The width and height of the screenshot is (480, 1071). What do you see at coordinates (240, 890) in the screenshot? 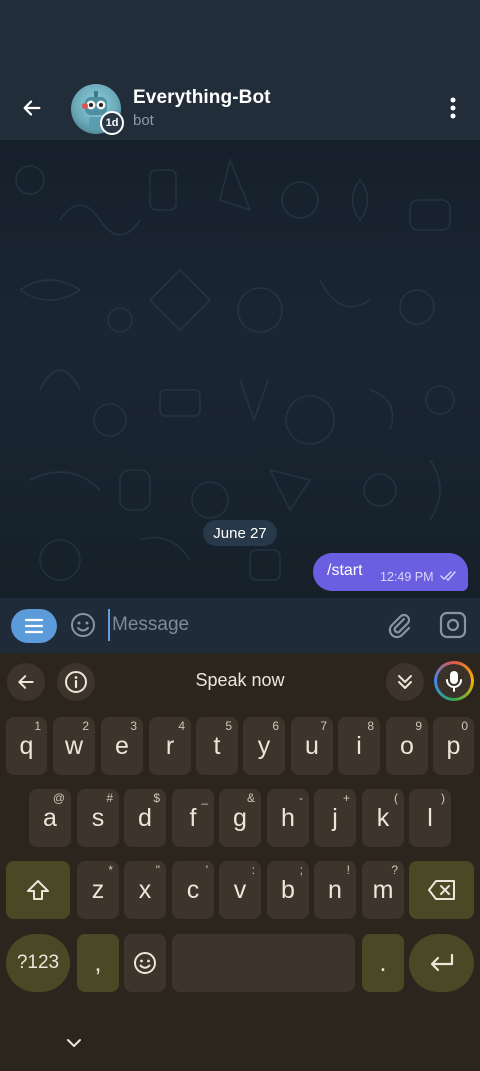
I see `key-v: v:` at bounding box center [240, 890].